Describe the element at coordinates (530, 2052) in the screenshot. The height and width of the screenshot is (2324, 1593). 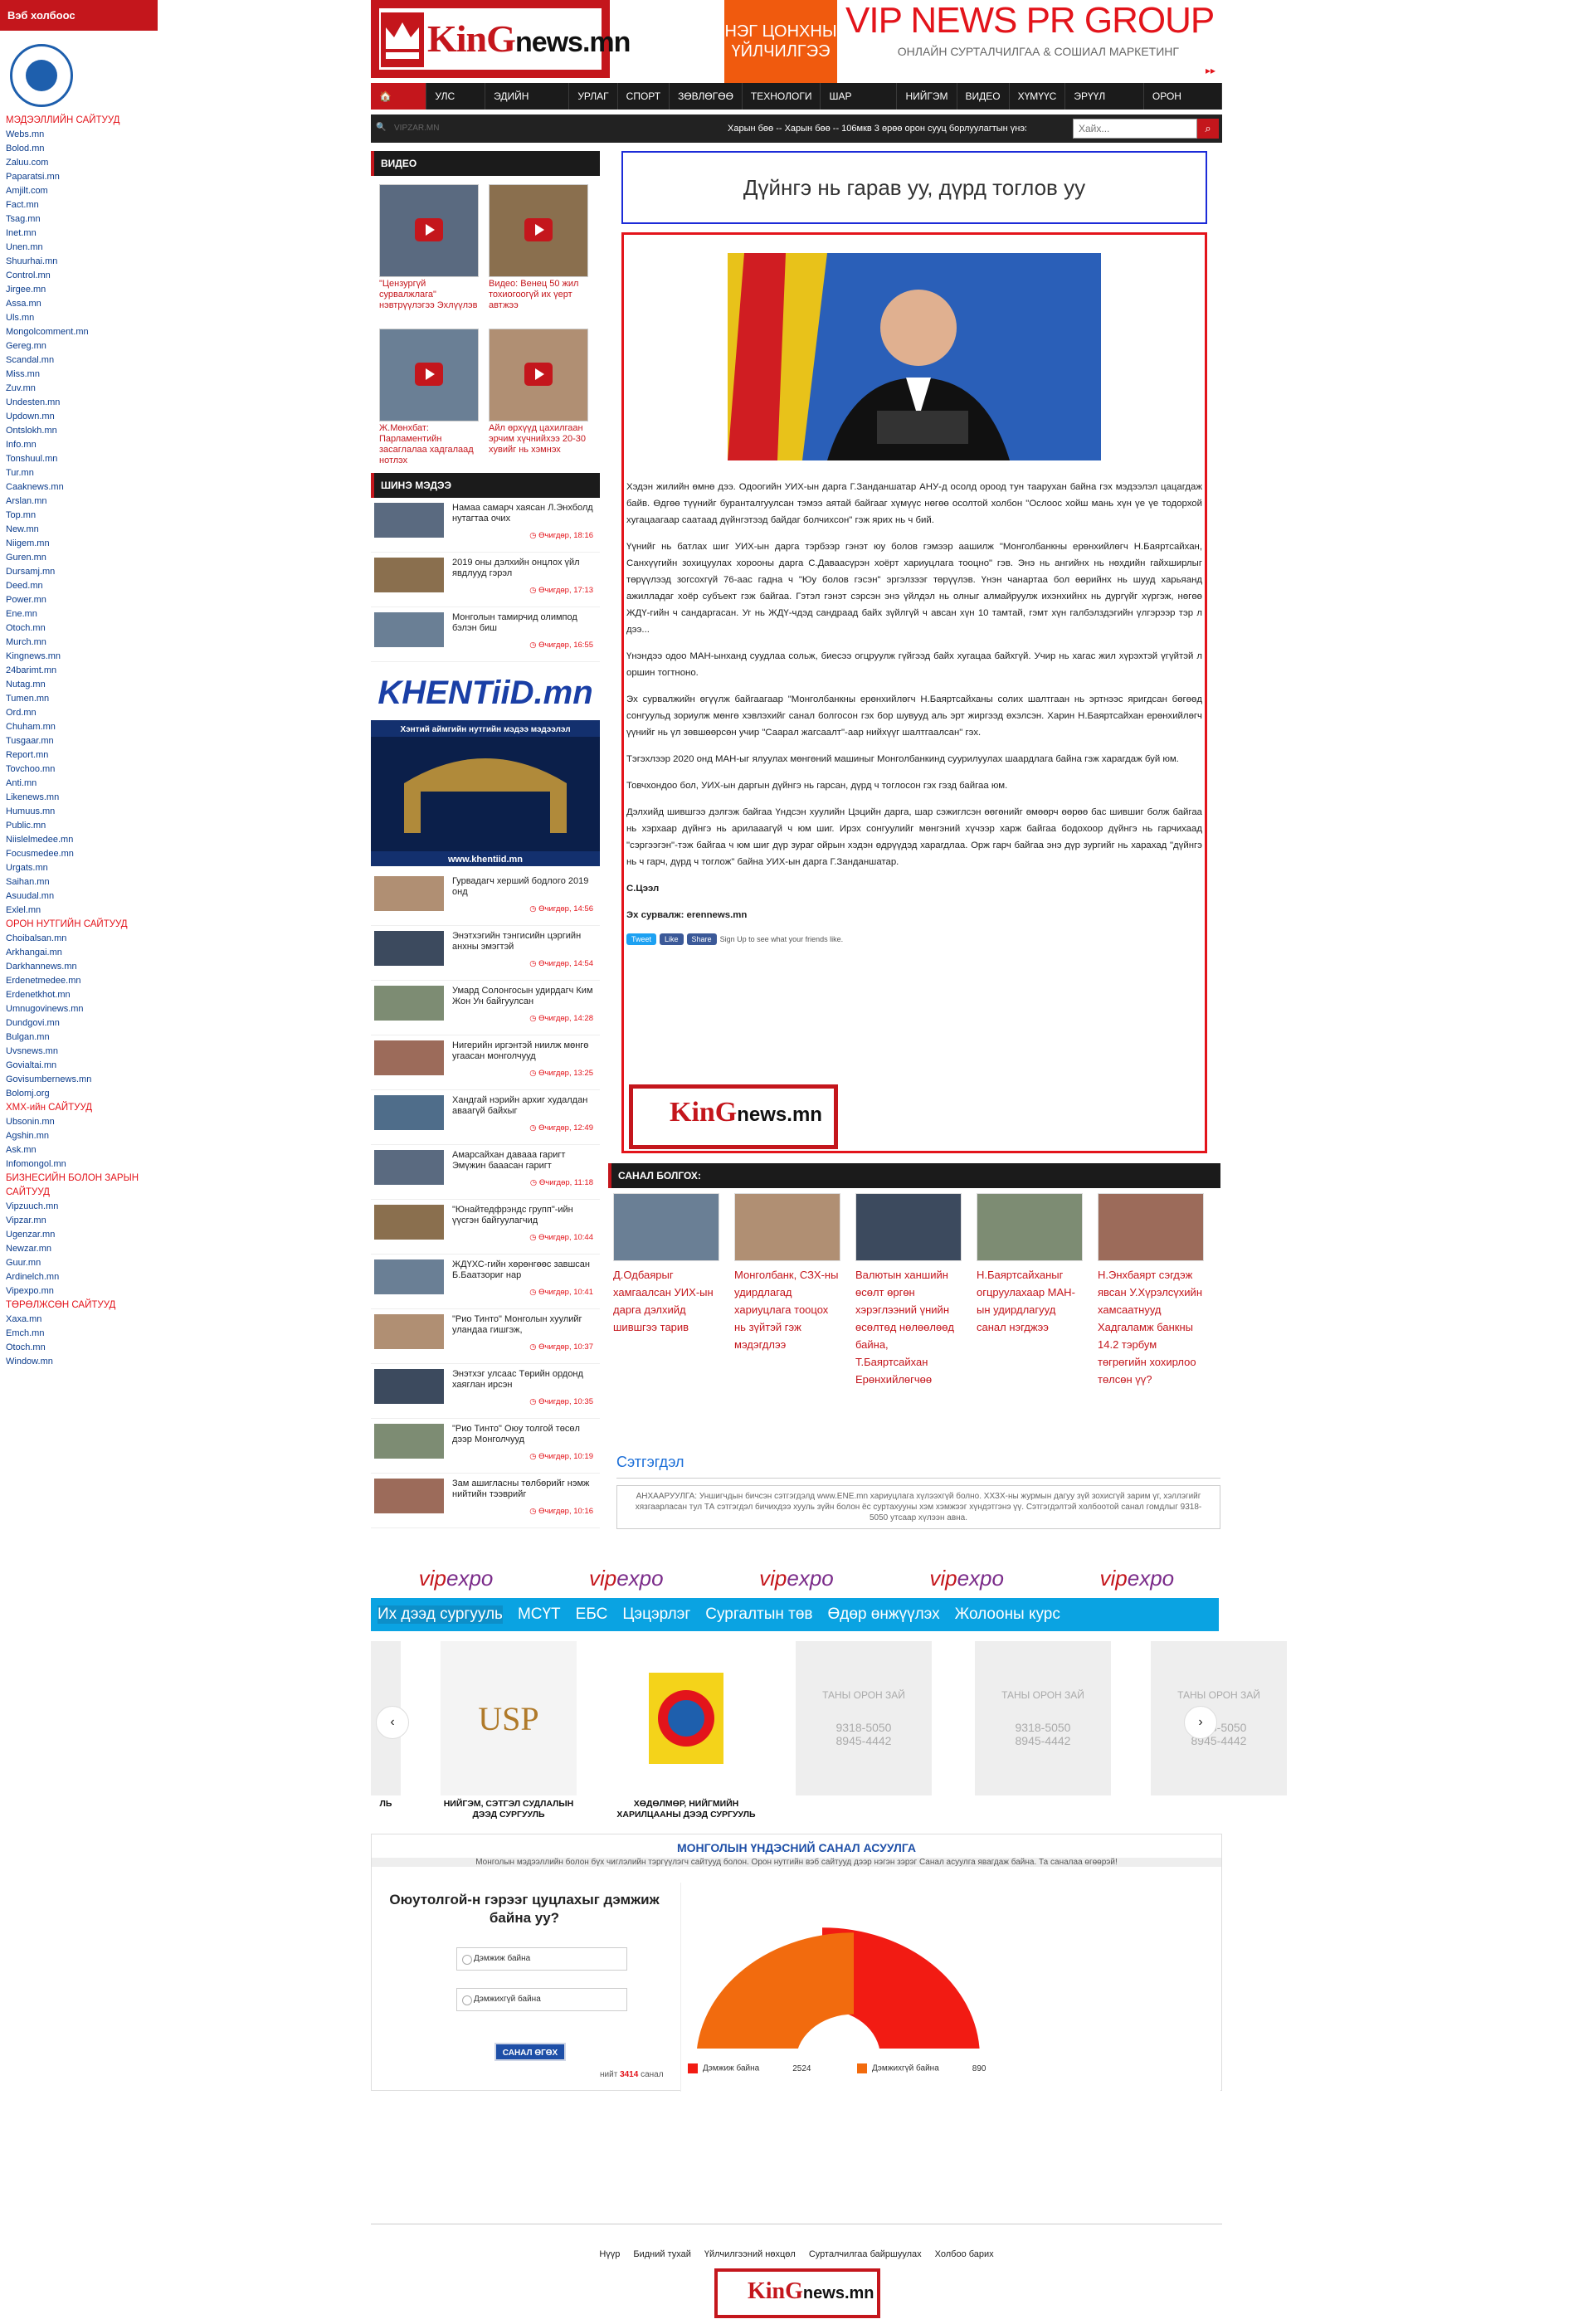
I see `vote-button: САНАЛ ӨГӨХ` at that location.